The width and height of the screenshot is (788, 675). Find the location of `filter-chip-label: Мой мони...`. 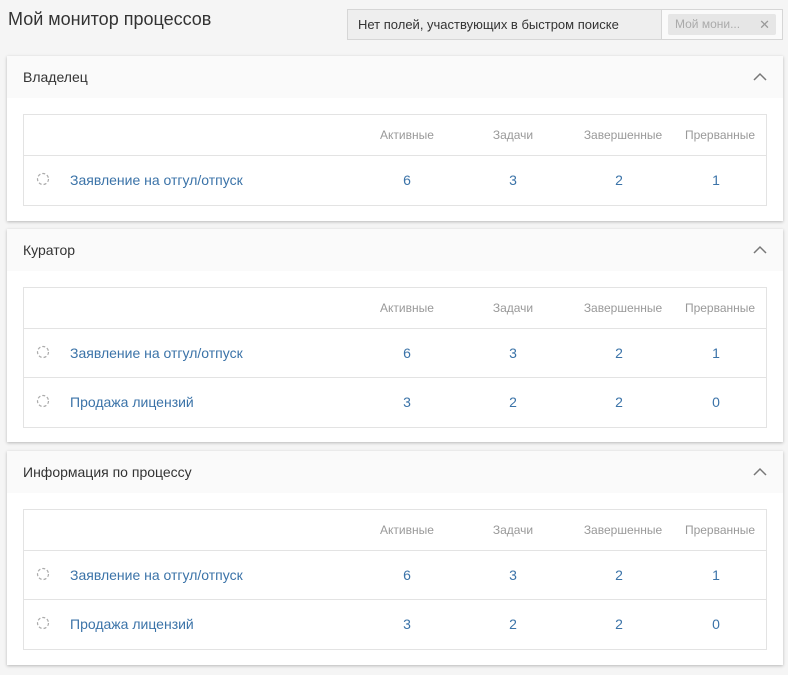

filter-chip-label: Мой мони... is located at coordinates (708, 24).